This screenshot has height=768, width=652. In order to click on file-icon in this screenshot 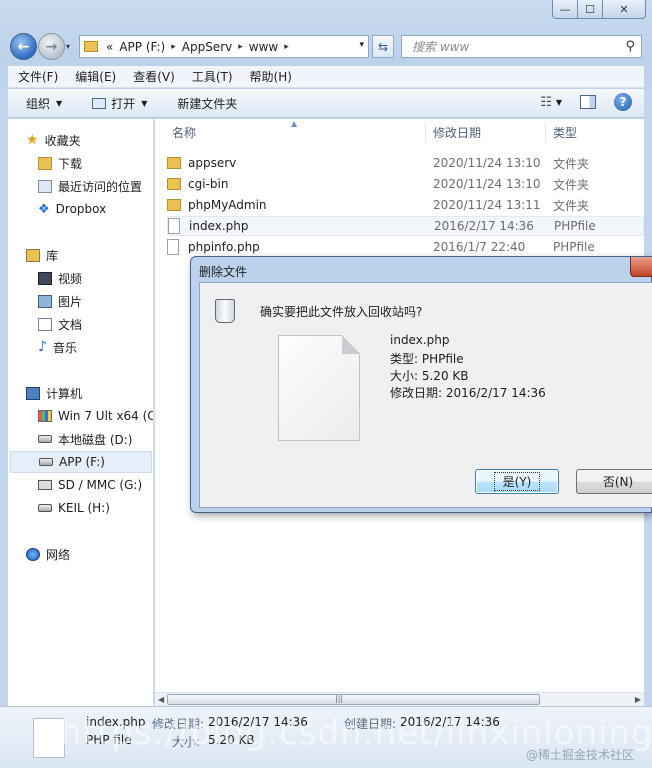, I will do `click(174, 226)`.